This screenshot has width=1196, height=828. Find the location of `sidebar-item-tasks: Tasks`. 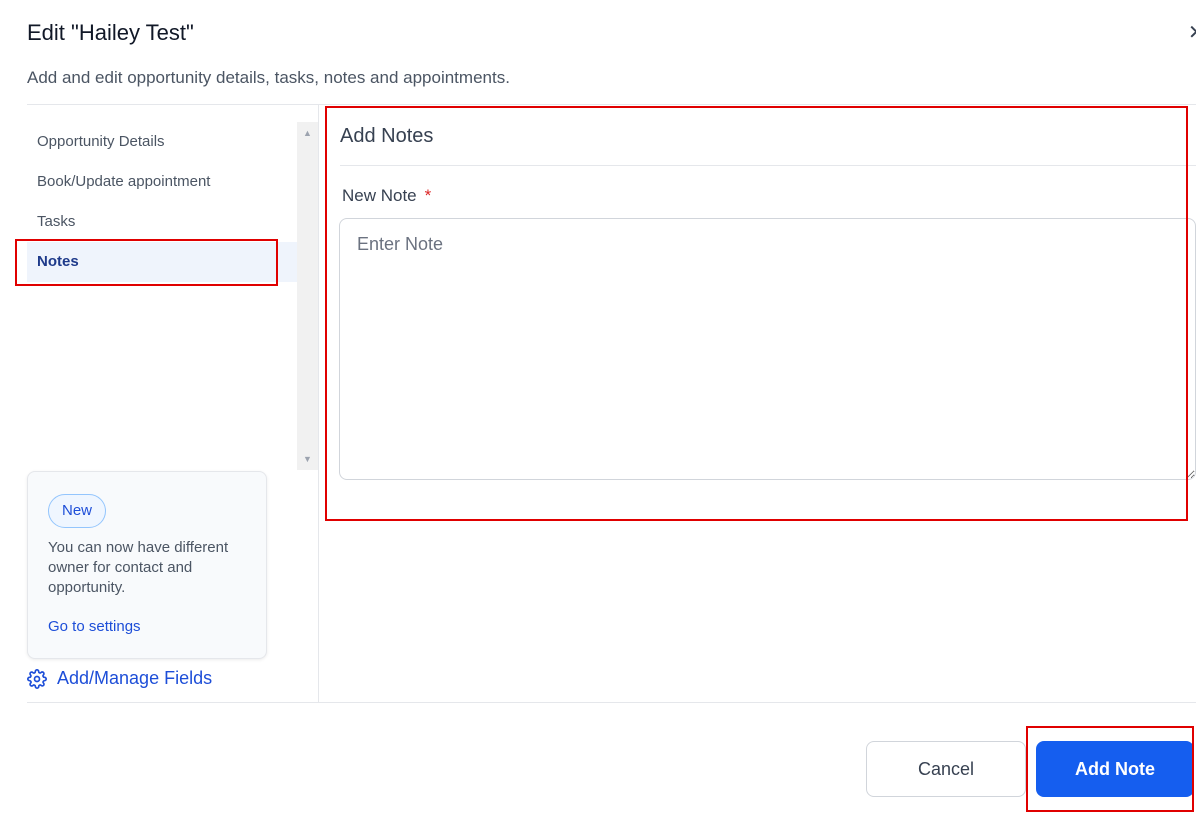

sidebar-item-tasks: Tasks is located at coordinates (162, 222).